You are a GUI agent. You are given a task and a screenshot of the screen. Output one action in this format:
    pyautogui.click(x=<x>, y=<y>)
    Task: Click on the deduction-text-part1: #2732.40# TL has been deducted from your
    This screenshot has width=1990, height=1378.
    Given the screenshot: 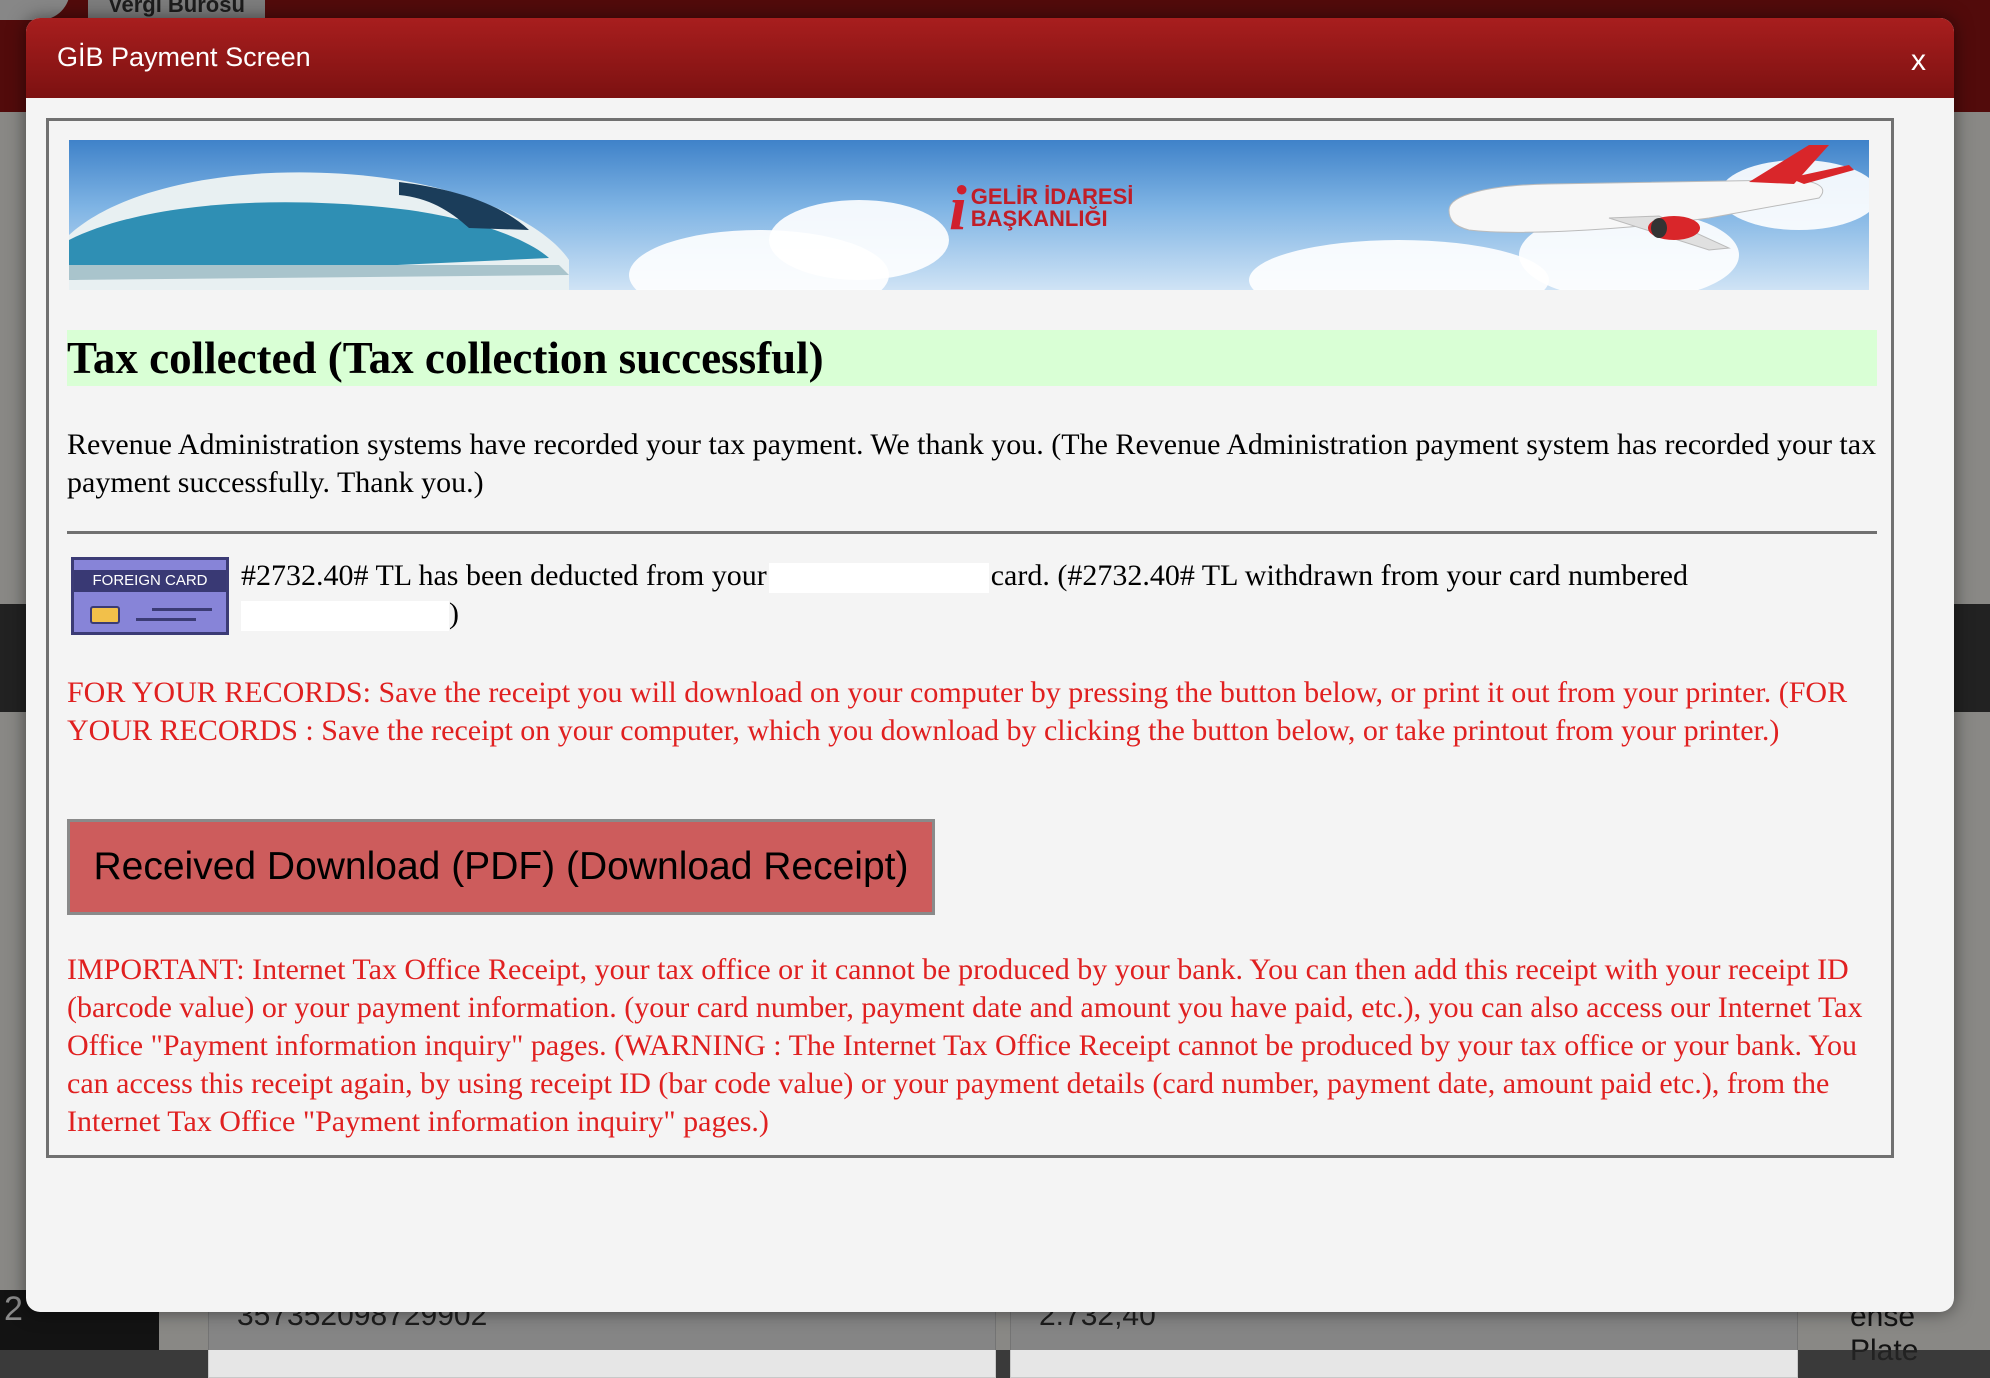 What is the action you would take?
    pyautogui.click(x=504, y=575)
    